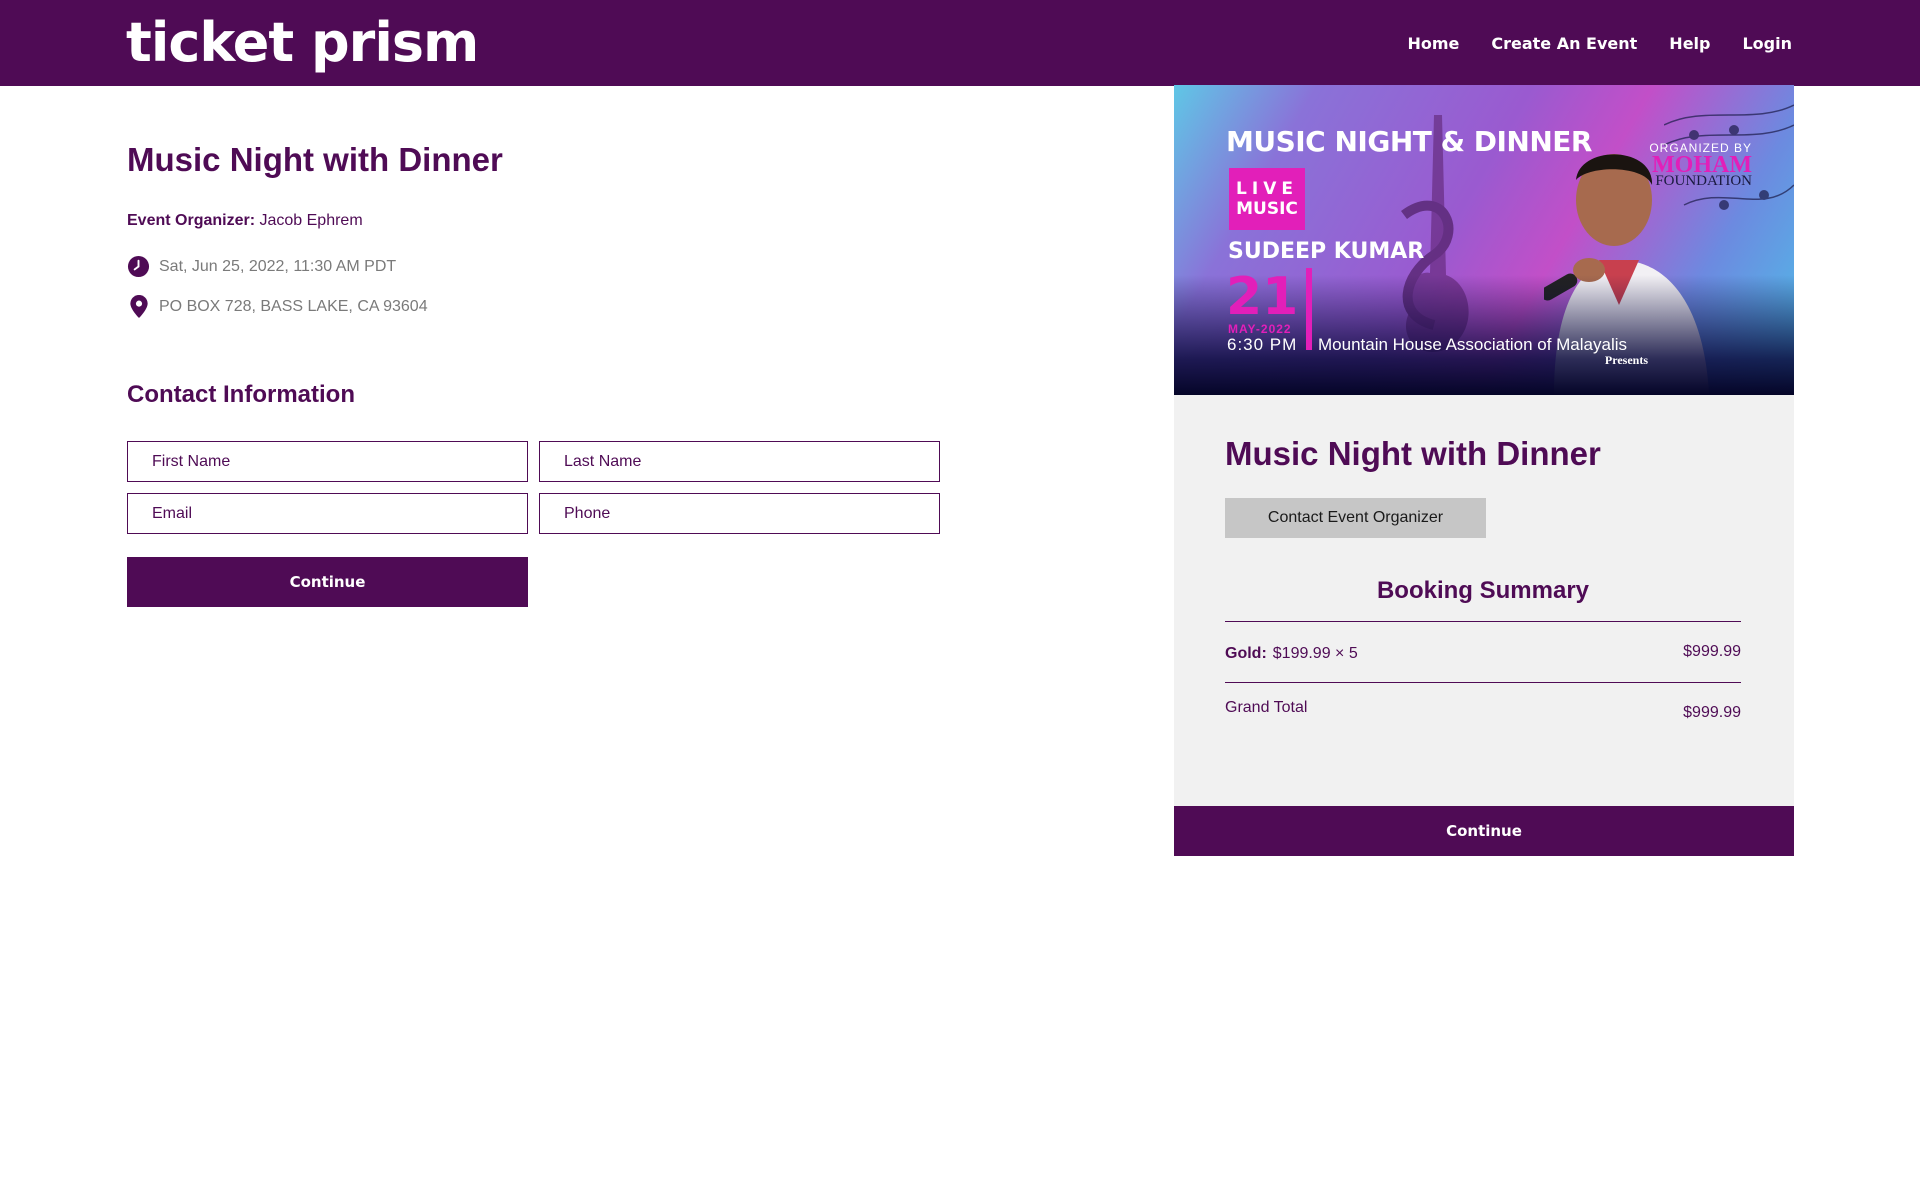  What do you see at coordinates (311, 220) in the screenshot?
I see `organizer-name: Jacob Ephrem` at bounding box center [311, 220].